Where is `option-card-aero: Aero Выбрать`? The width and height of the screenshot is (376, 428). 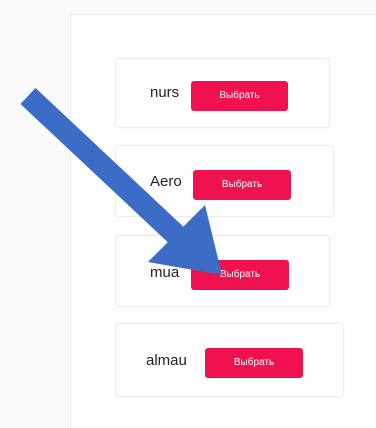
option-card-aero: Aero Выбрать is located at coordinates (224, 181).